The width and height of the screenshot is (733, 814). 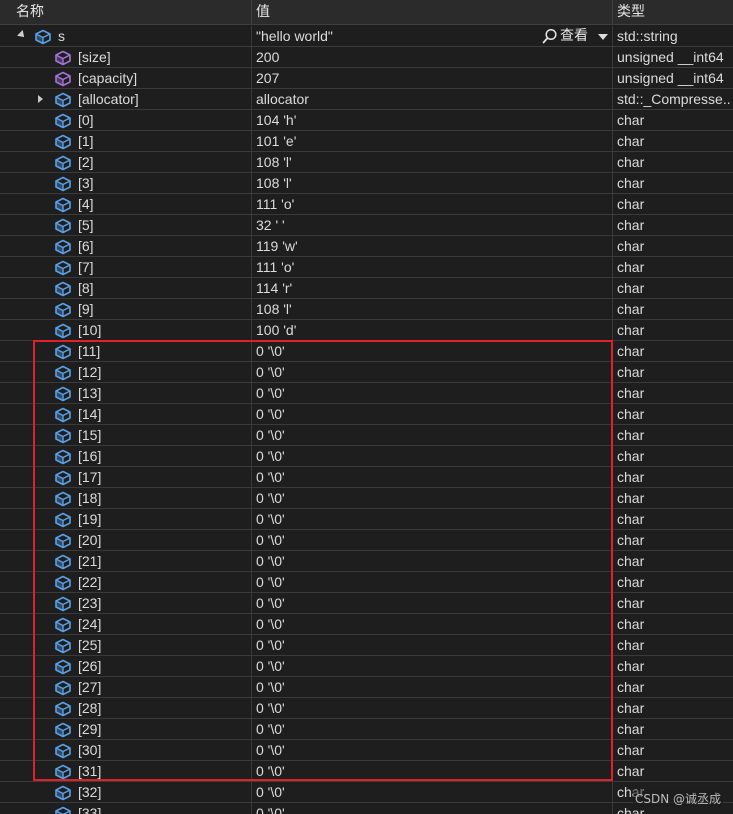 I want to click on tree-row: [29] 0 '\0' char, so click(x=366, y=729).